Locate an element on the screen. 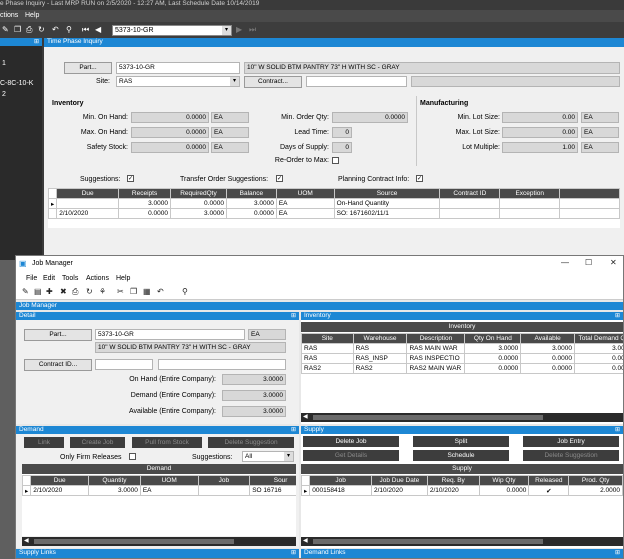 Image resolution: width=624 pixels, height=559 pixels. column-header: Quantity is located at coordinates (114, 480).